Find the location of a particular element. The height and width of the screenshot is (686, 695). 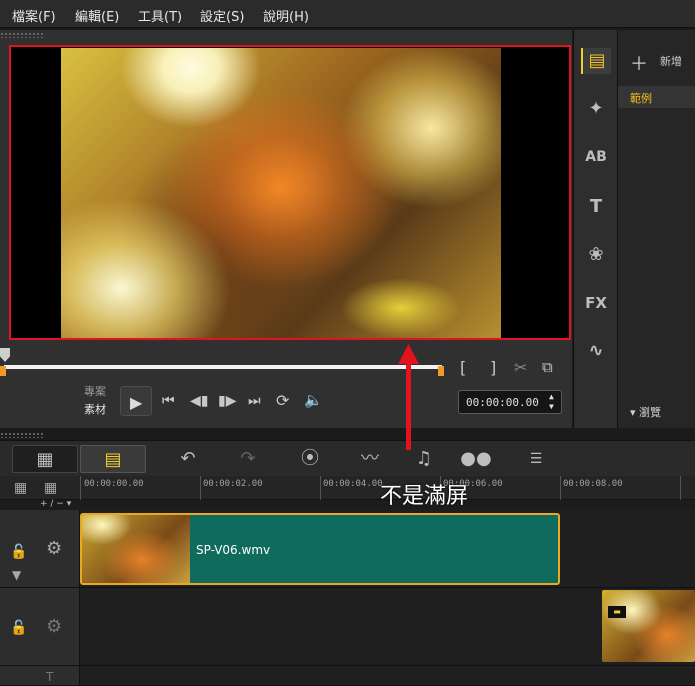

record-capture-icon: ⦿ is located at coordinates (310, 459).